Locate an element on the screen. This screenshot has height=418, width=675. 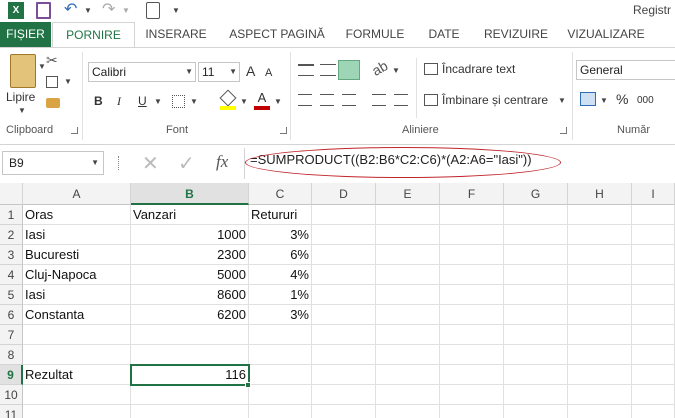
cell-a5: Iasi is located at coordinates (77, 295).